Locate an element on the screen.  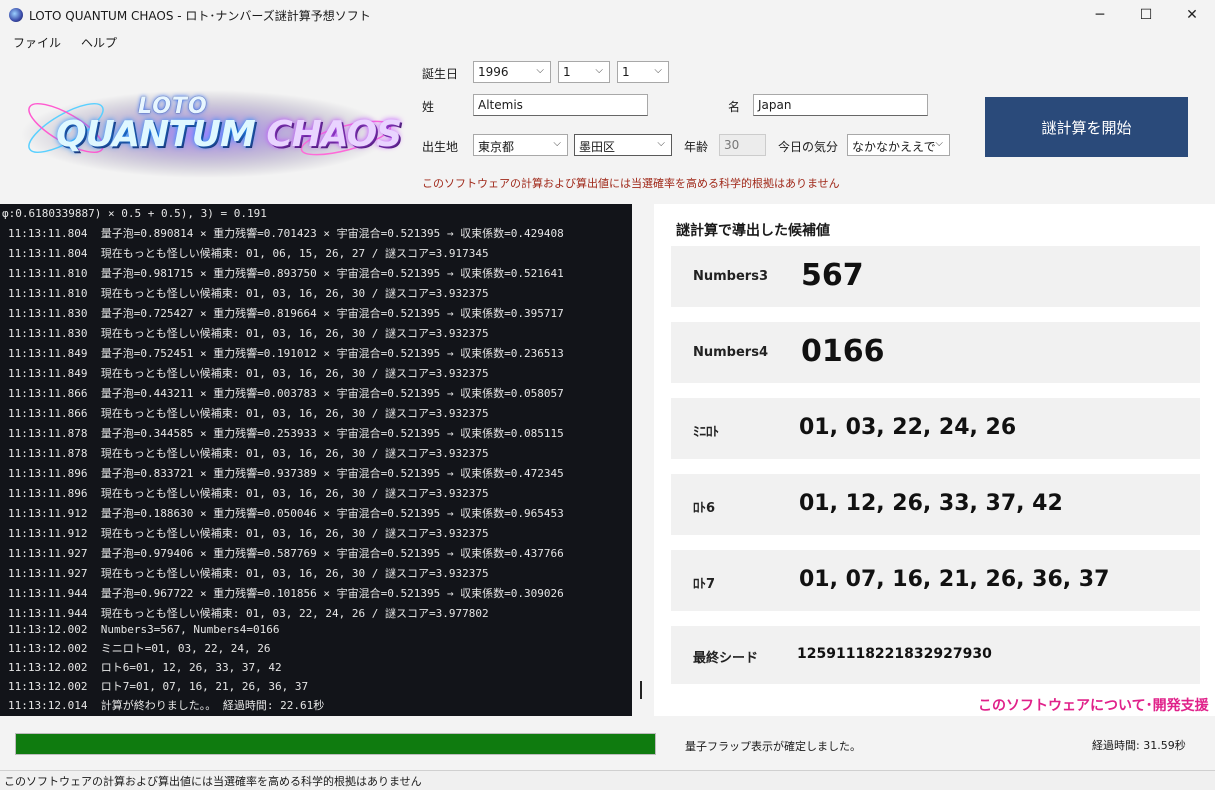
results-title: 謎計算で導出した候補値 is located at coordinates (753, 231).